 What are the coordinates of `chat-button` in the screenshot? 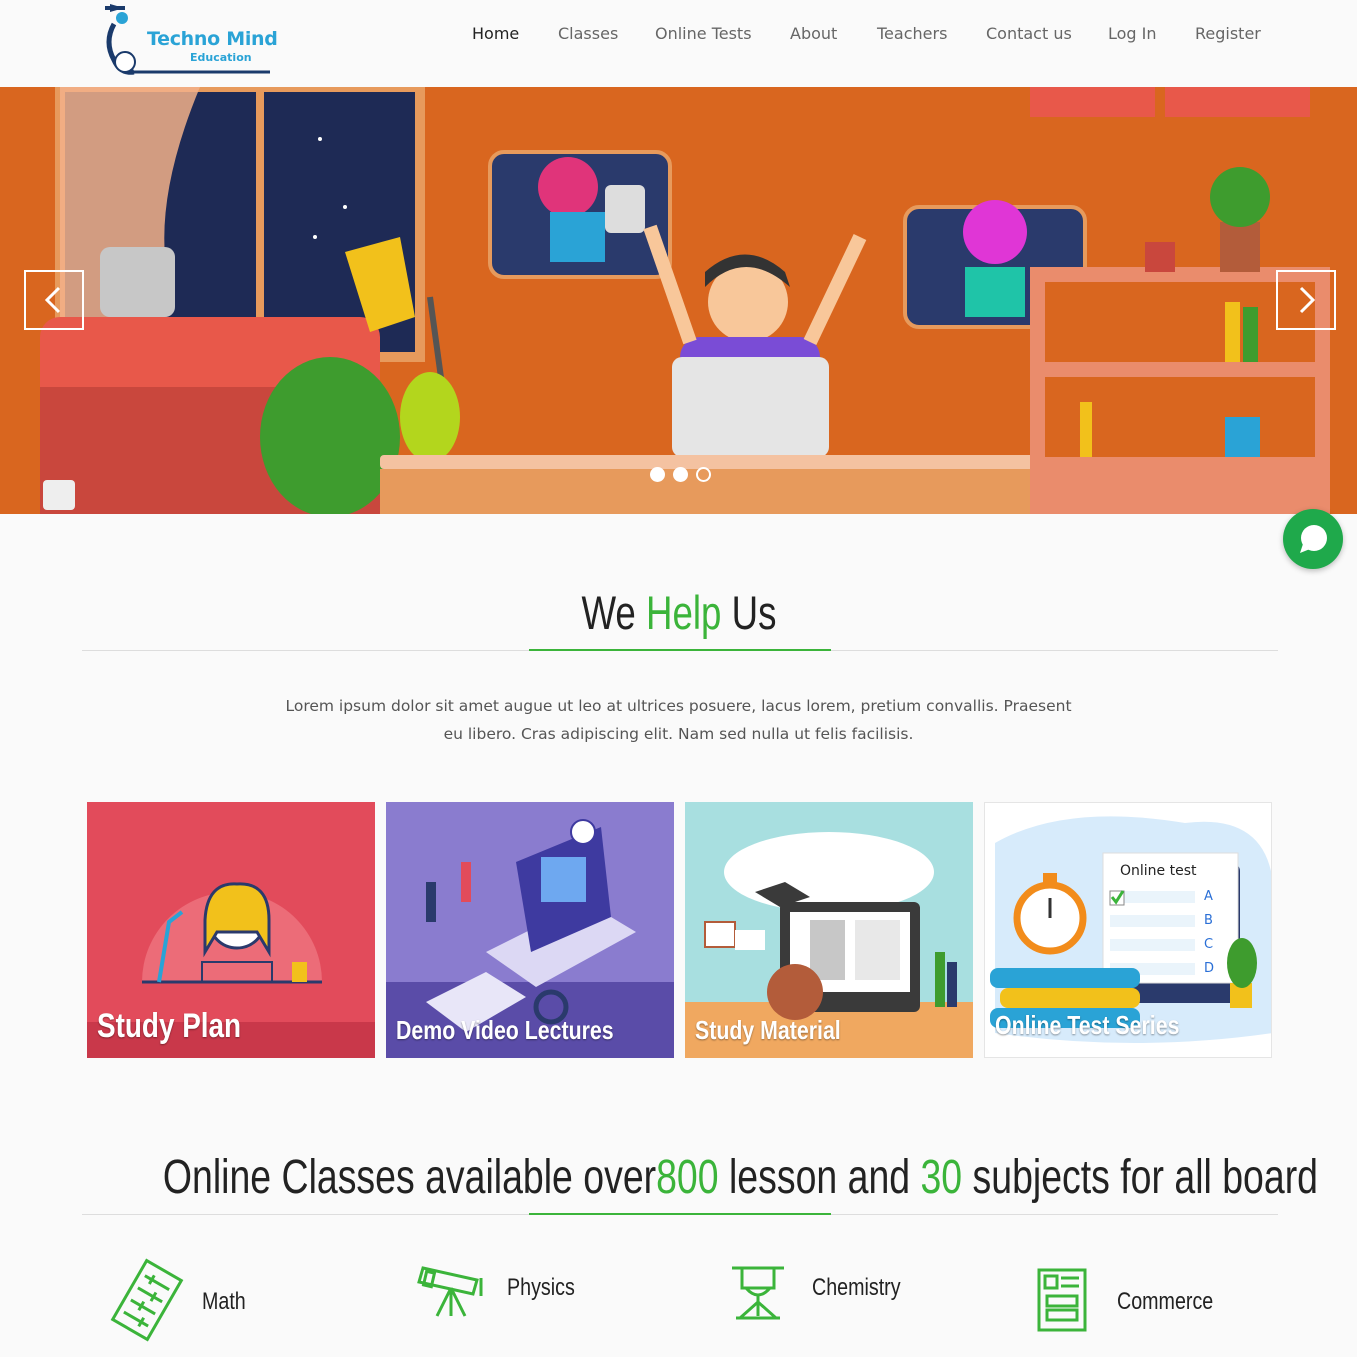 It's located at (1313, 539).